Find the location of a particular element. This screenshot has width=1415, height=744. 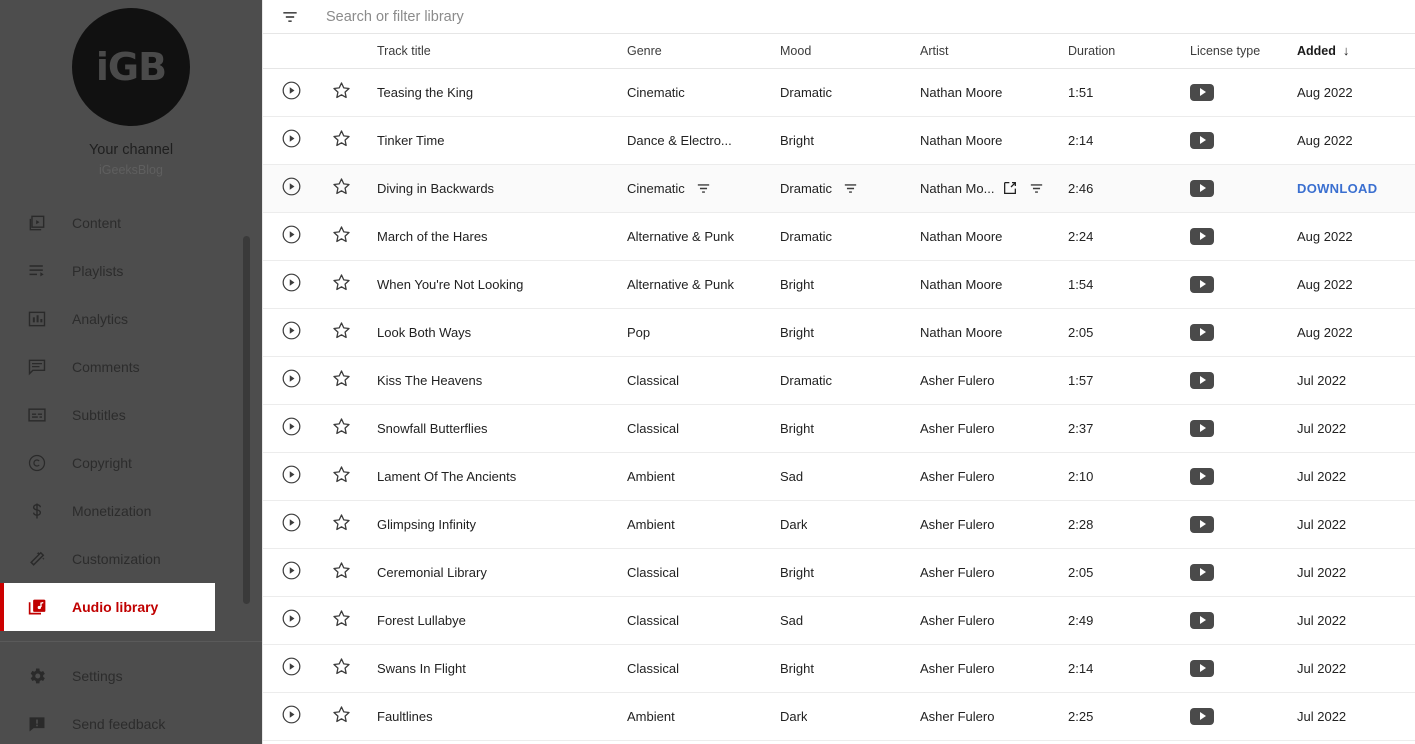

mood-text: Bright is located at coordinates (797, 572).